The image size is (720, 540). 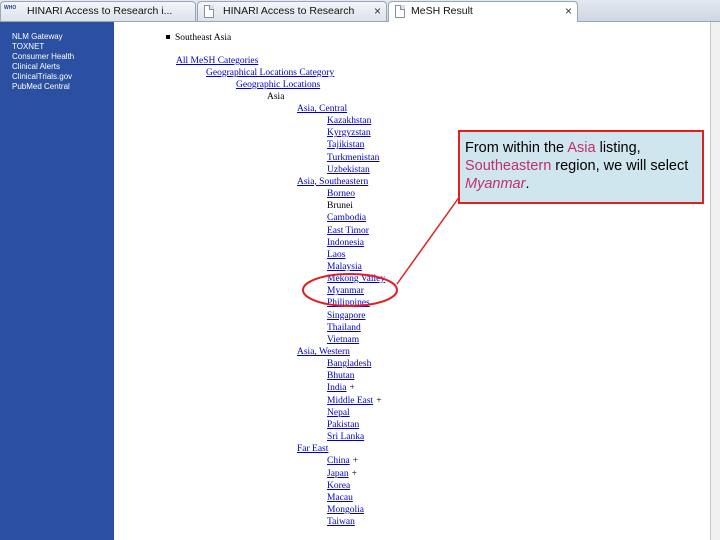 I want to click on tree-item-link: China, so click(x=338, y=461).